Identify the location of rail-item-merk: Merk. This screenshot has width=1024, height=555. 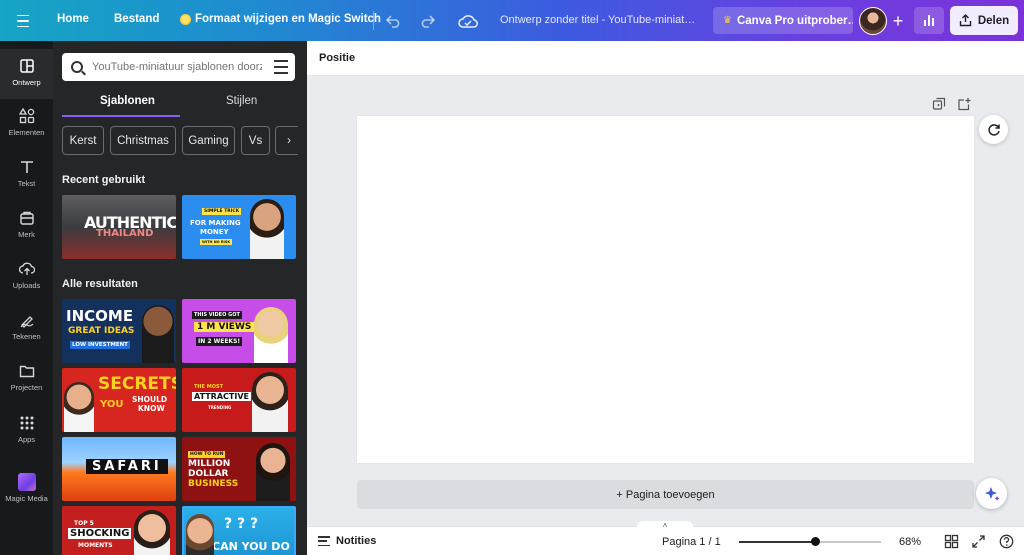
(26, 226).